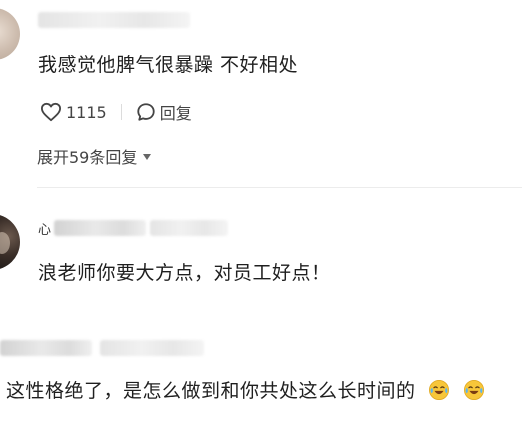 The image size is (522, 421). Describe the element at coordinates (211, 391) in the screenshot. I see `comment-text: 这性格绝了，是怎么做到和你共处这么长时间的` at that location.